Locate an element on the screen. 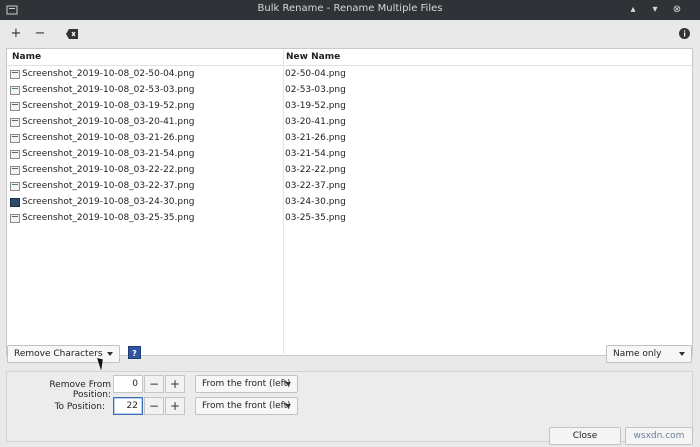 The height and width of the screenshot is (447, 700). new-file-name: 02-50-04.png is located at coordinates (315, 74).